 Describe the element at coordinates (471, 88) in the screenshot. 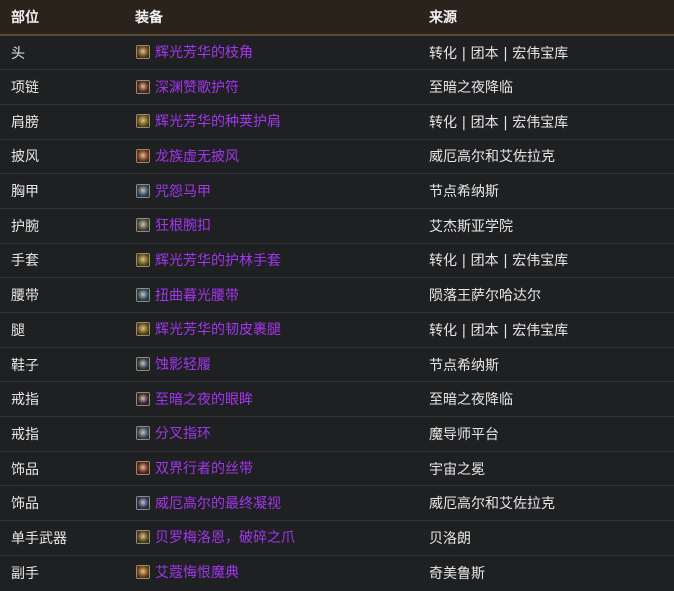

I see `source-cell: 至暗之夜降临` at that location.